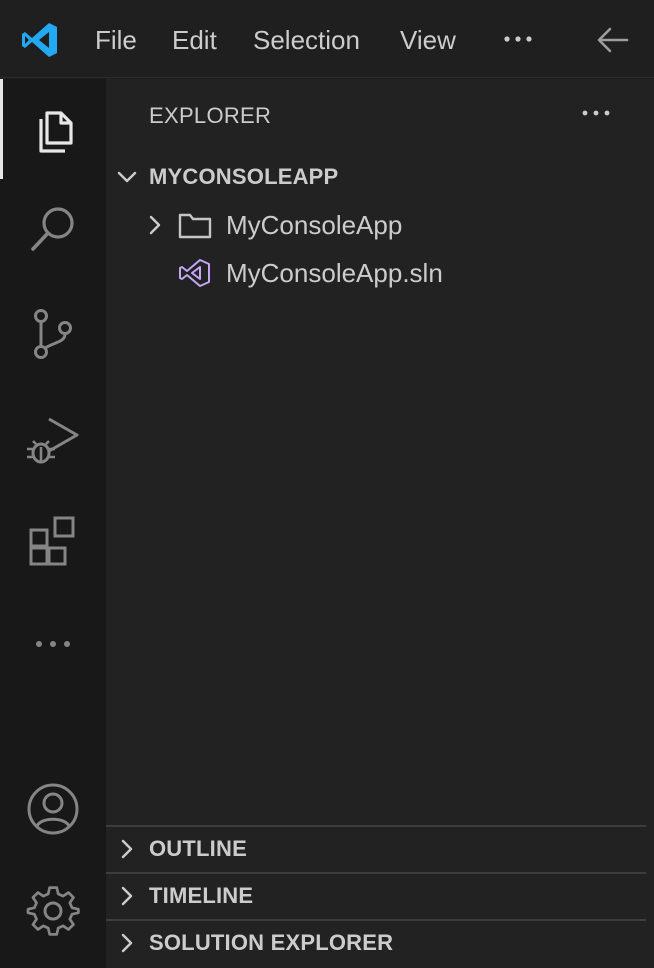 Image resolution: width=654 pixels, height=968 pixels. I want to click on activity-more, so click(53, 644).